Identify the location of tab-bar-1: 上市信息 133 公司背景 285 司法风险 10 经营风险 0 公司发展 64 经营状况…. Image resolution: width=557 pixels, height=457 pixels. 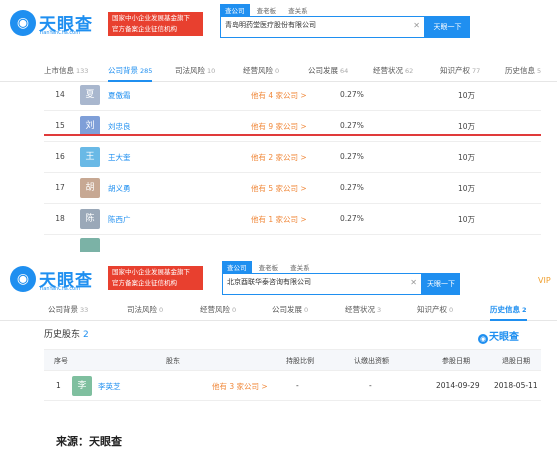
(278, 71).